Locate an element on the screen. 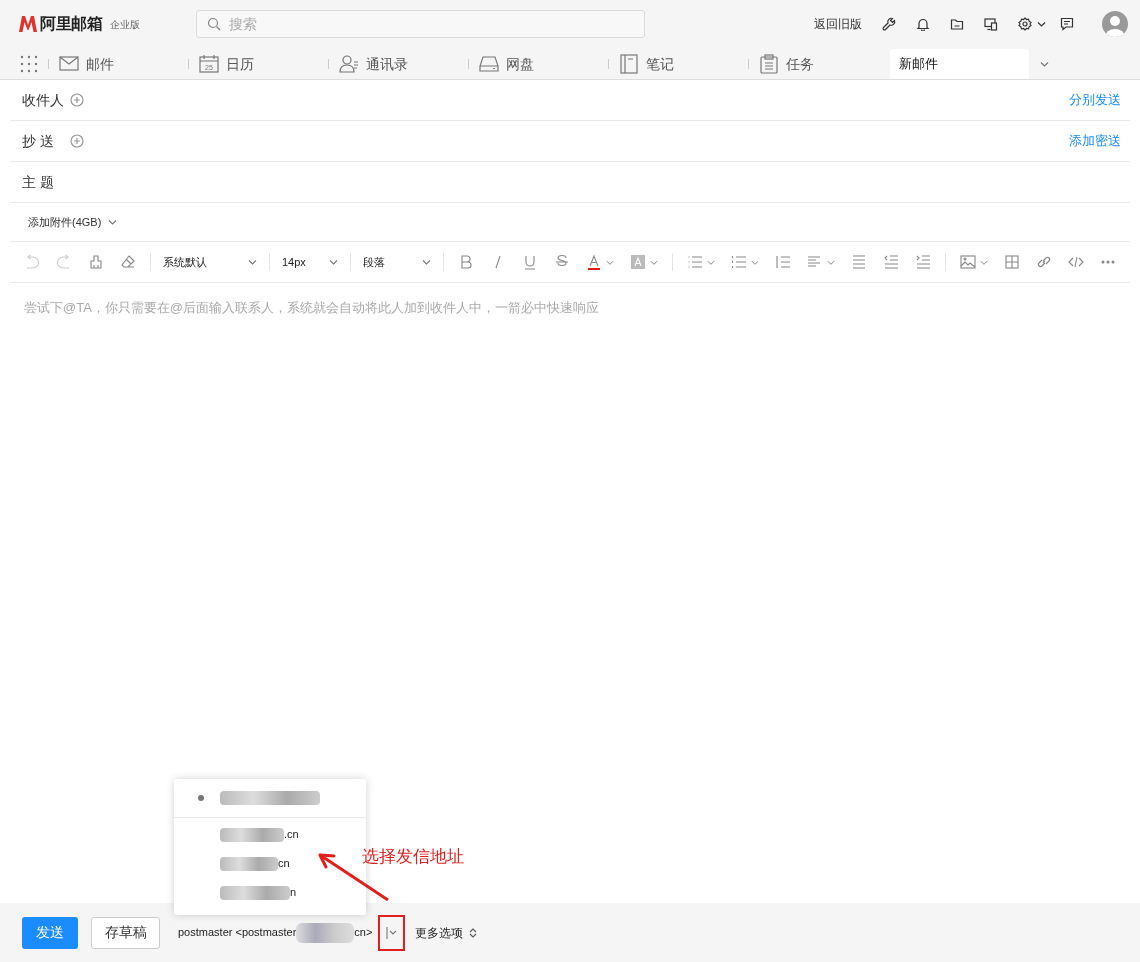 The image size is (1140, 962). nav-tab: 任务 is located at coordinates (823, 64).